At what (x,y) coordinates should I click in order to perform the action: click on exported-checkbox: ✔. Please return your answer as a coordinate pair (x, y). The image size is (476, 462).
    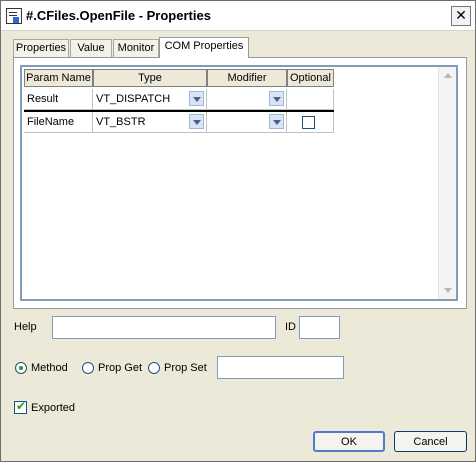
    Looking at the image, I should click on (20, 406).